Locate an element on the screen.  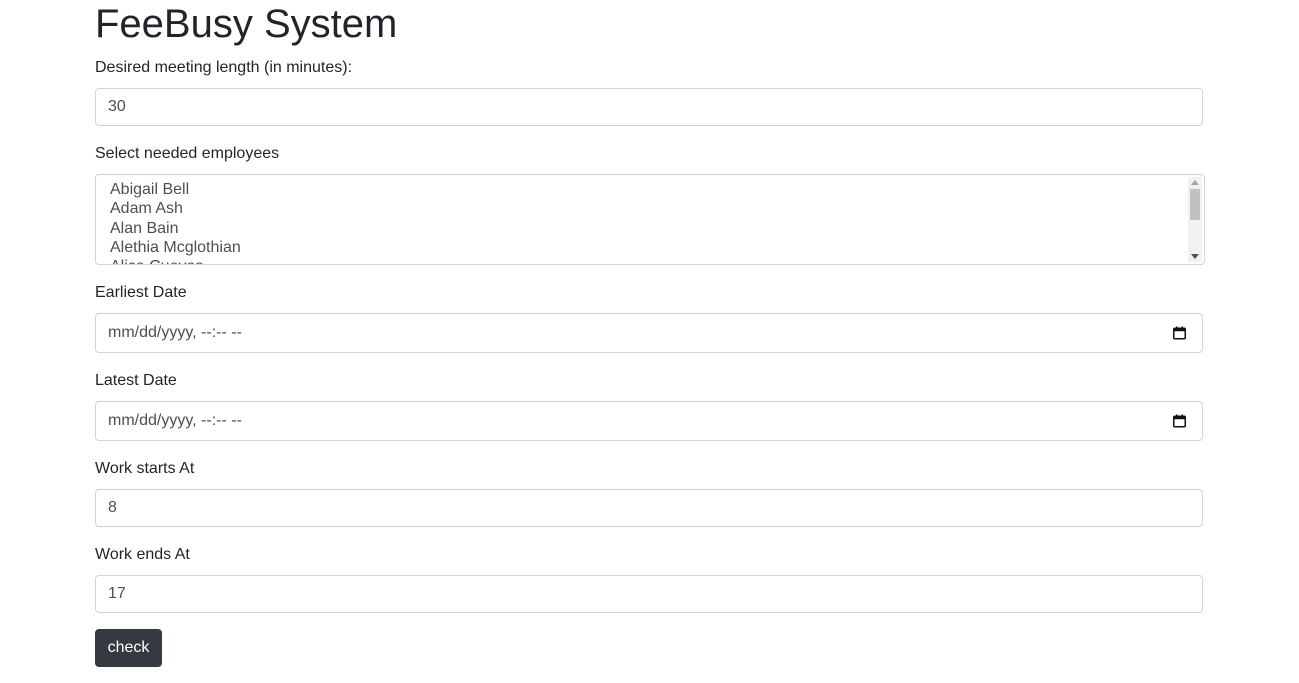
employee-option: Alethia Mcglothian is located at coordinates (657, 247).